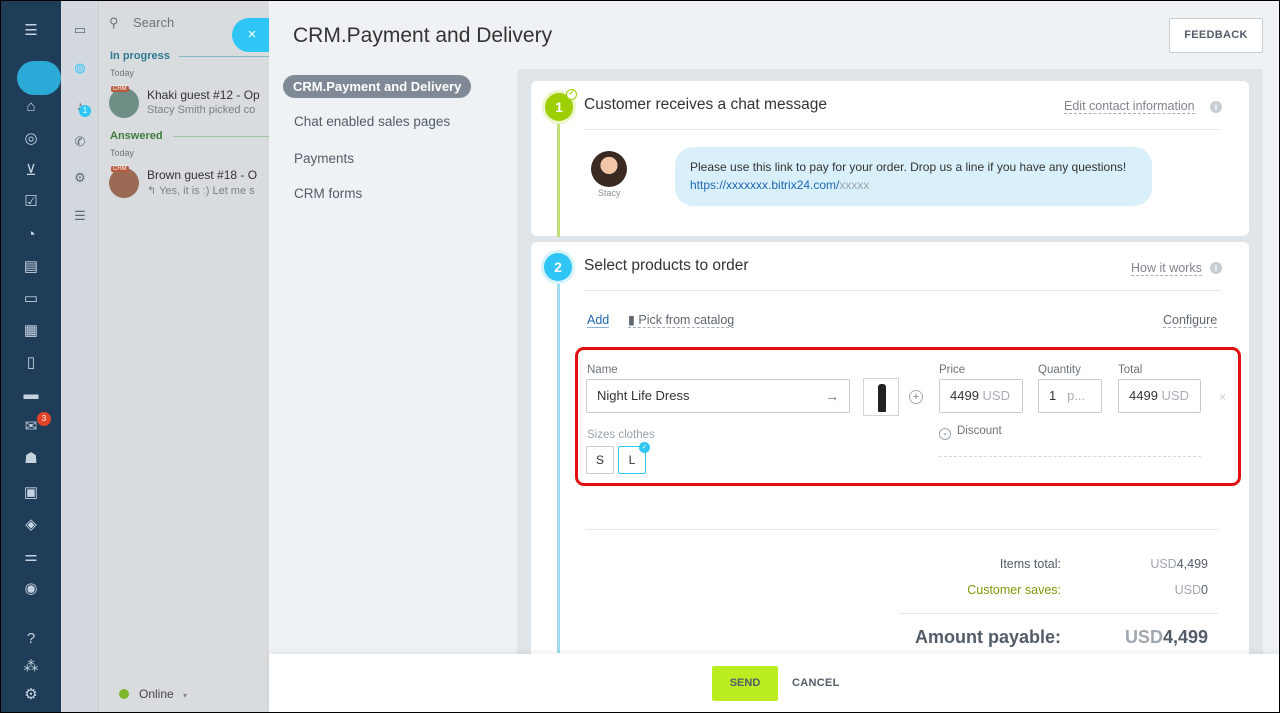  Describe the element at coordinates (666, 265) in the screenshot. I see `step-title: Select products to order` at that location.